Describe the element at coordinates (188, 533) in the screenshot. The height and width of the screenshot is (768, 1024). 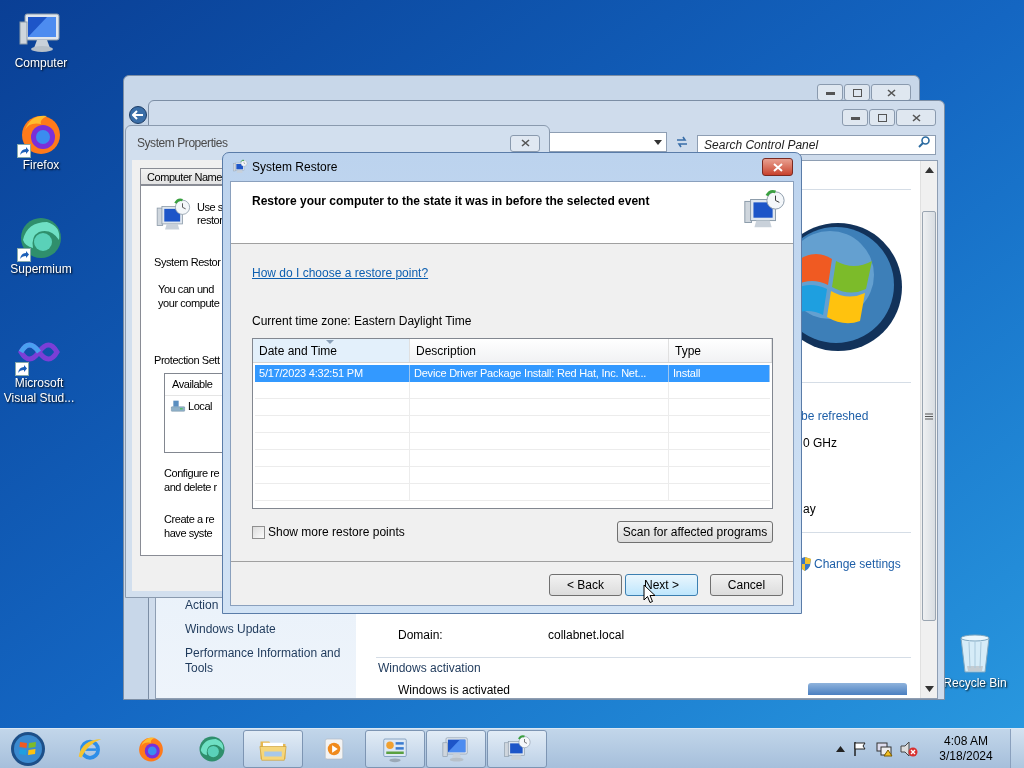
I see `description-text: have syste` at that location.